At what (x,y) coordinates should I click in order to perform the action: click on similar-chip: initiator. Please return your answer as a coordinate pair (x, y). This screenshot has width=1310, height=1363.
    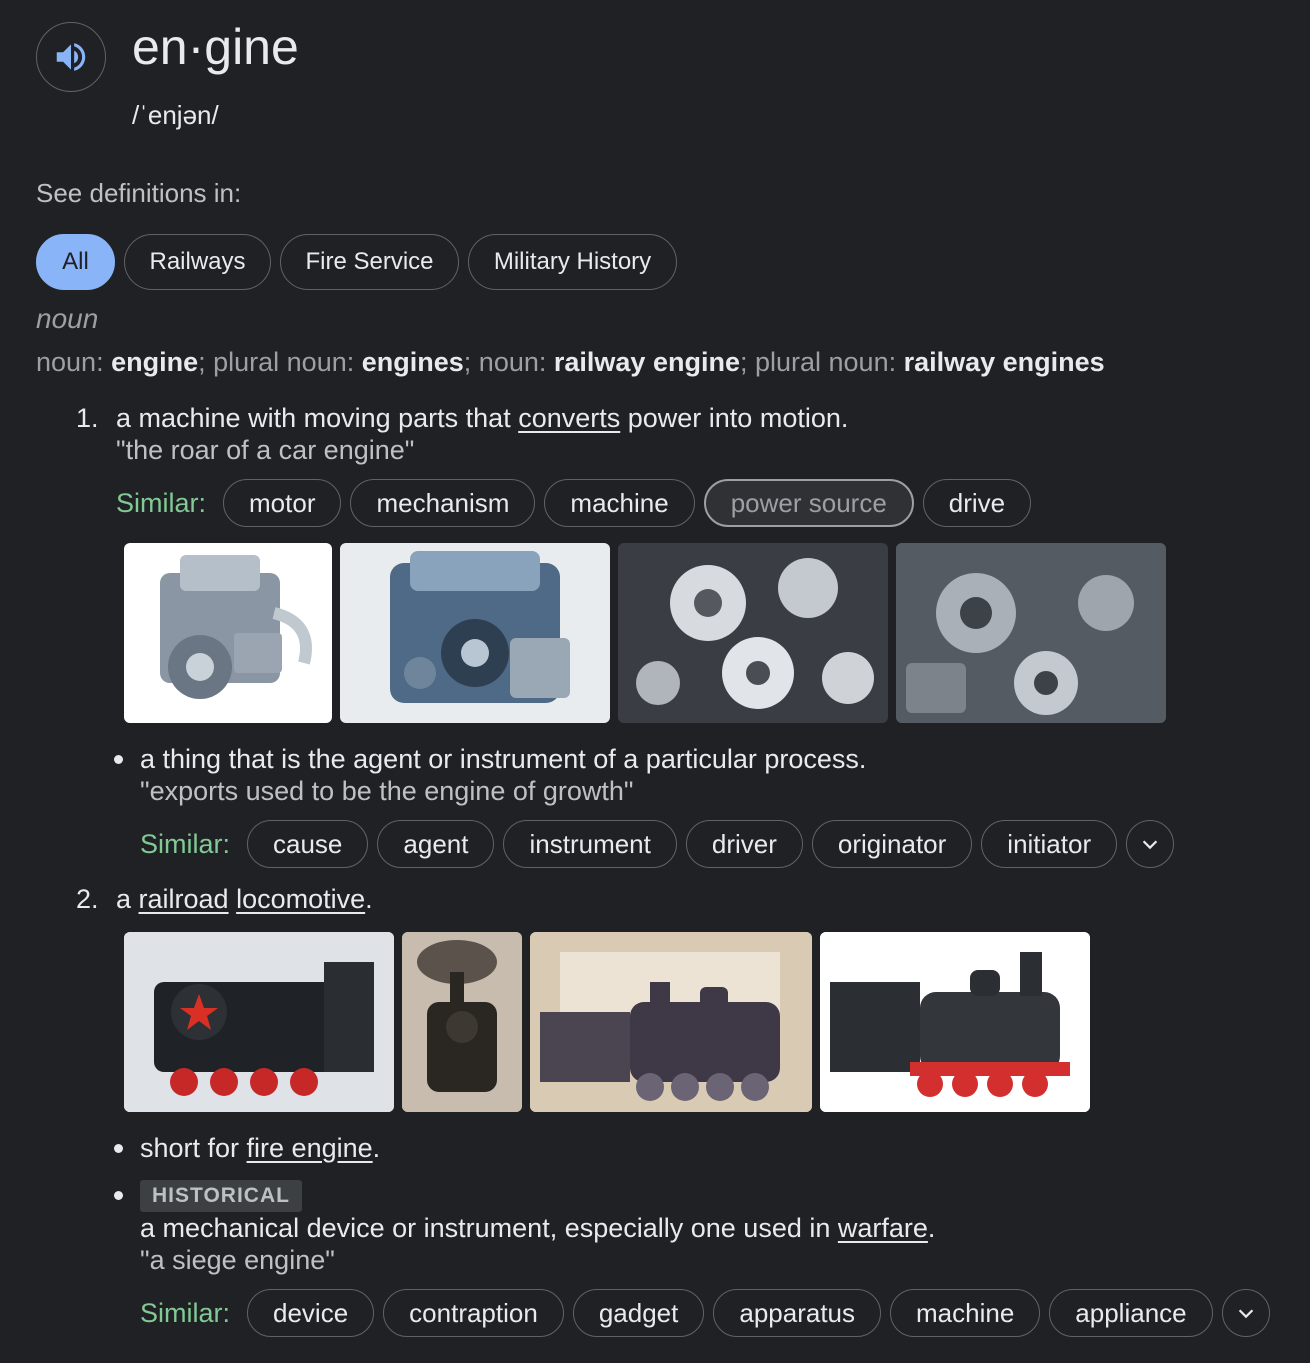
    Looking at the image, I should click on (1049, 844).